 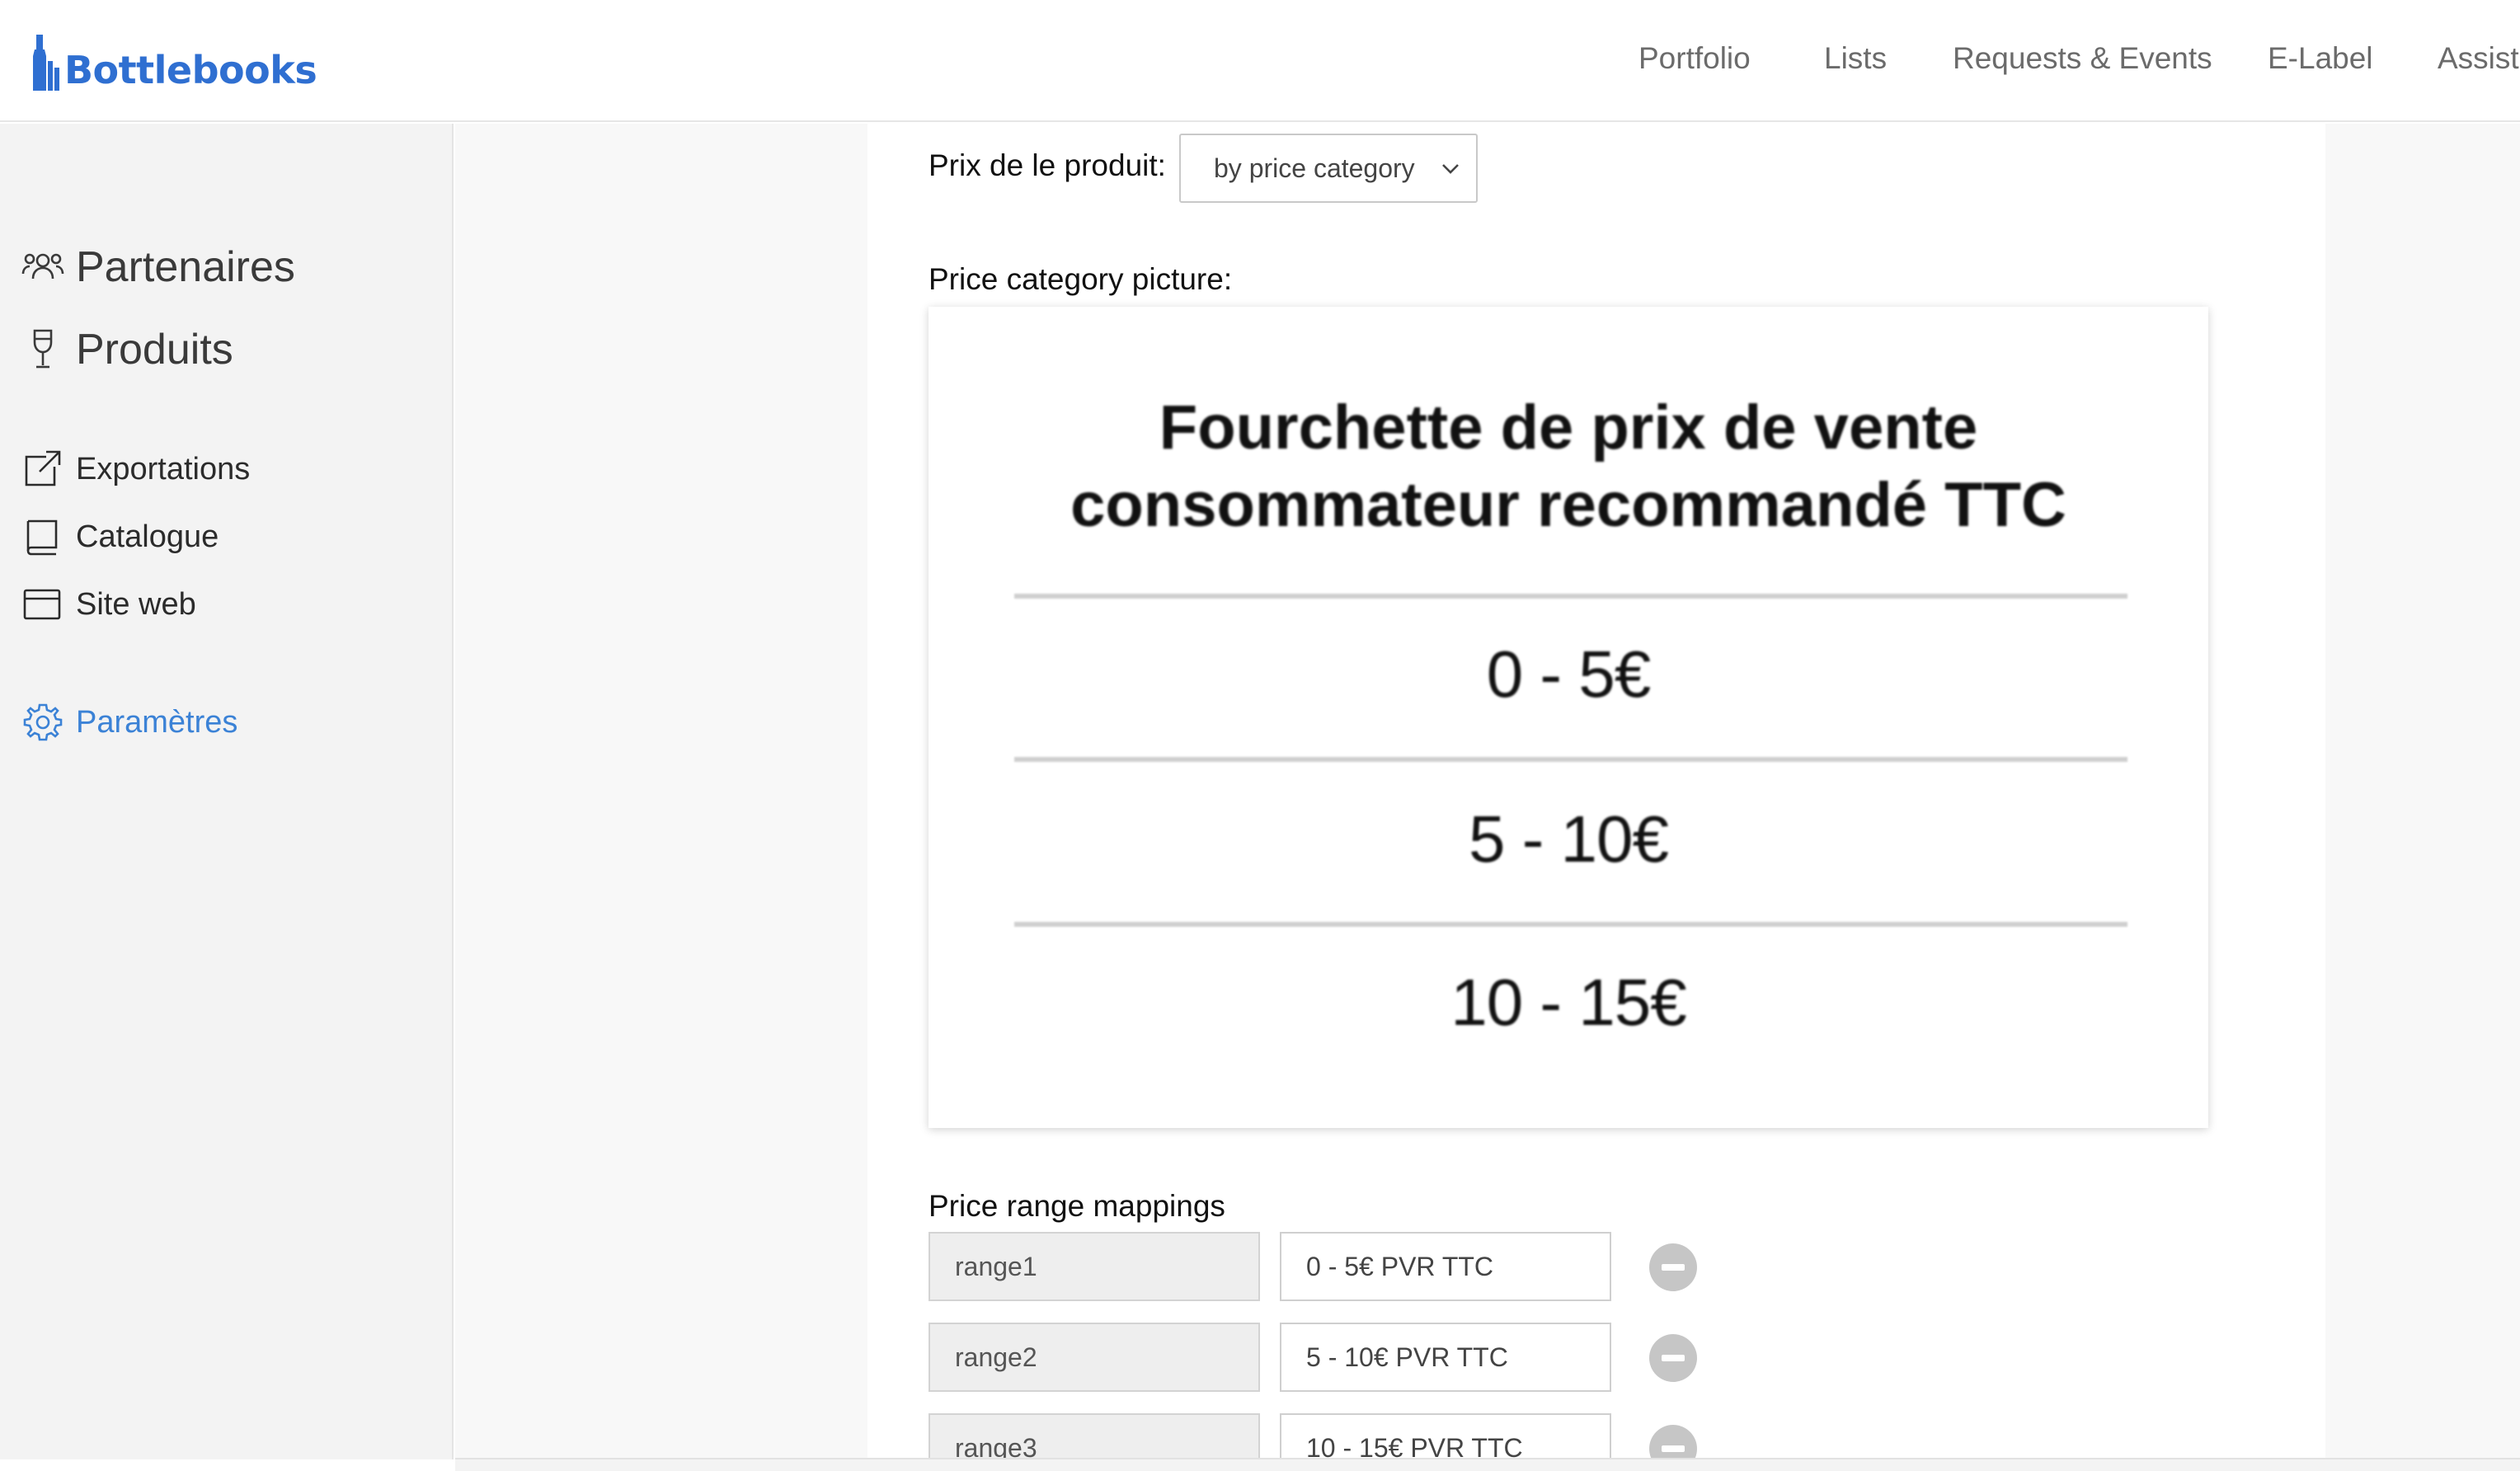 I want to click on sidebar-item-exportations: Exportations, so click(x=135, y=469).